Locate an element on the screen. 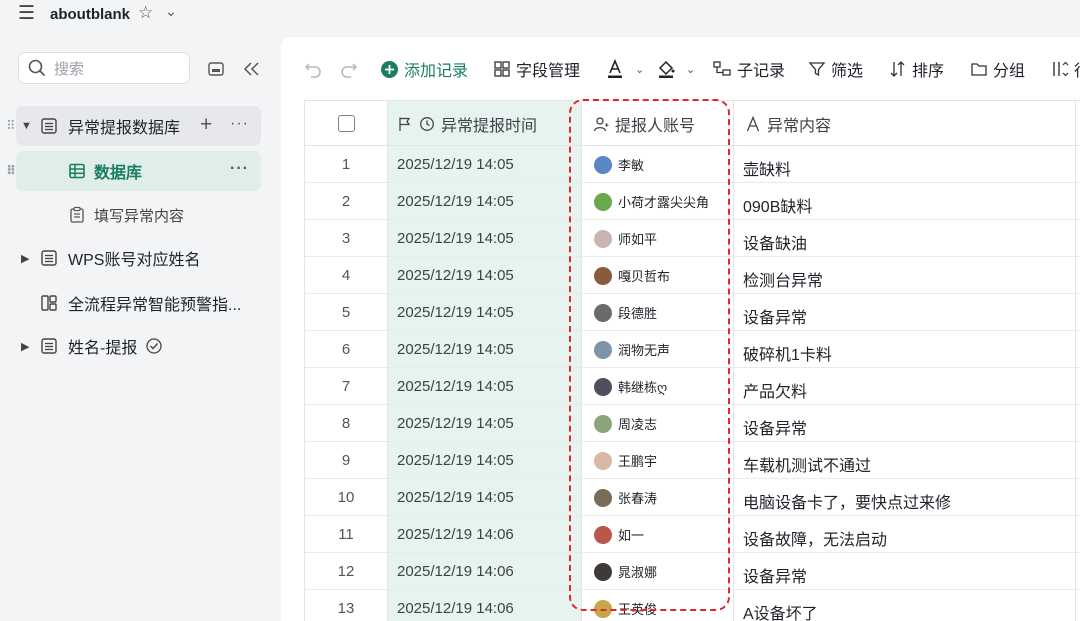  folder-icon is located at coordinates (979, 69).